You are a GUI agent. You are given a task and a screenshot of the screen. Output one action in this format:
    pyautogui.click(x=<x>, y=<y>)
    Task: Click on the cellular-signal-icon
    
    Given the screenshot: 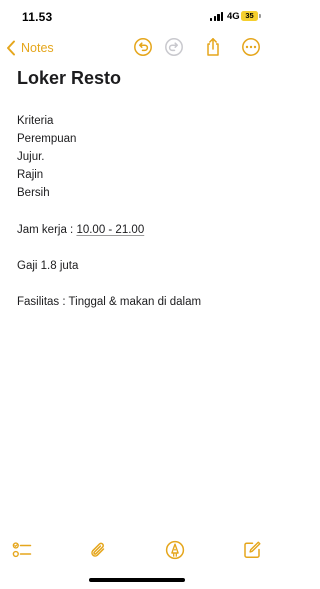 What is the action you would take?
    pyautogui.click(x=217, y=16)
    